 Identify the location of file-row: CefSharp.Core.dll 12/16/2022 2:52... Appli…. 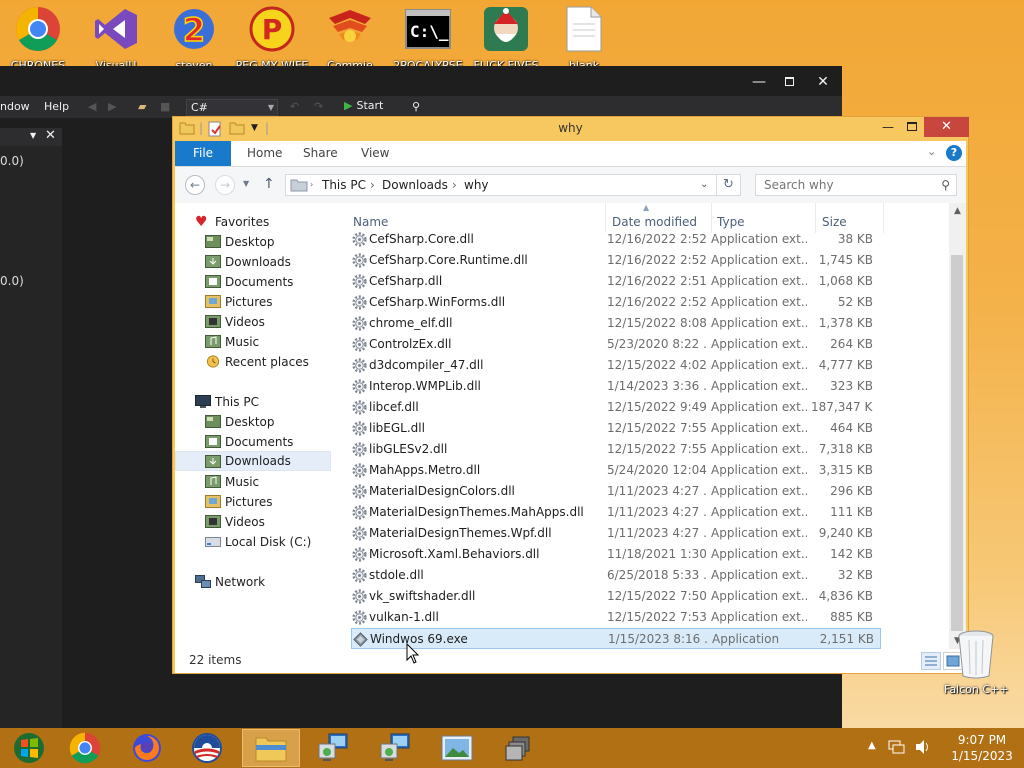
(616, 239).